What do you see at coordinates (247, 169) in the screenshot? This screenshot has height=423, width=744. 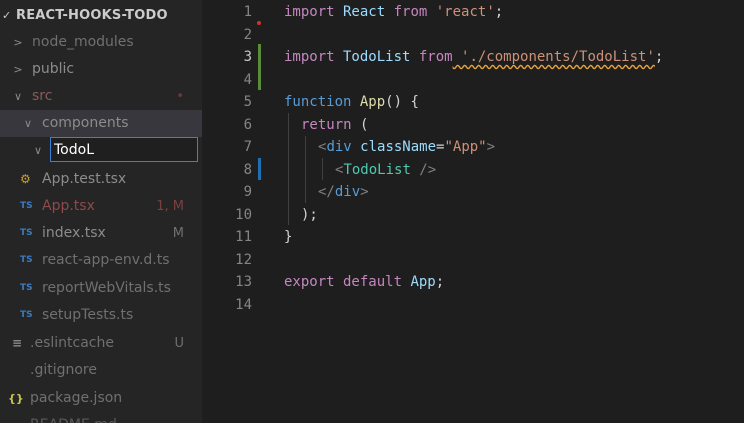 I see `line-number: 8` at bounding box center [247, 169].